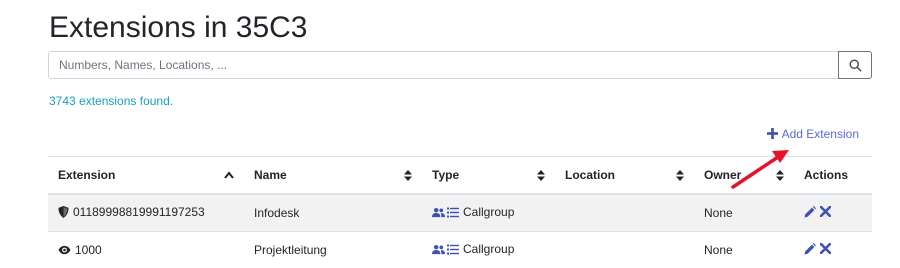 This screenshot has height=268, width=900. What do you see at coordinates (826, 175) in the screenshot?
I see `column-label-actions: Actions` at bounding box center [826, 175].